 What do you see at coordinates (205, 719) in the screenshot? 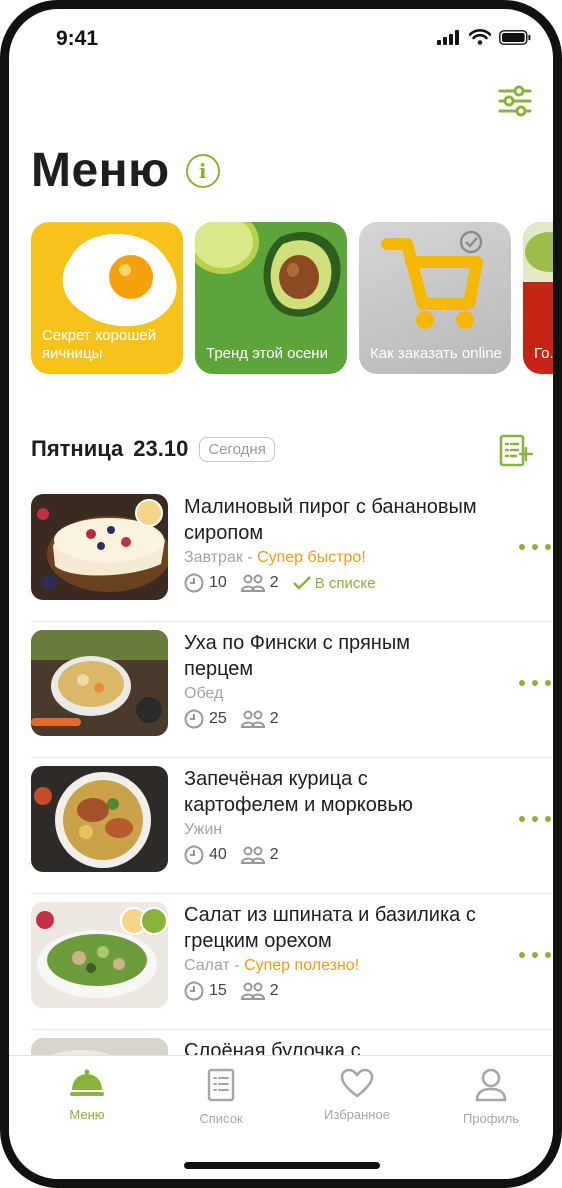
I see `cook-time: 25` at bounding box center [205, 719].